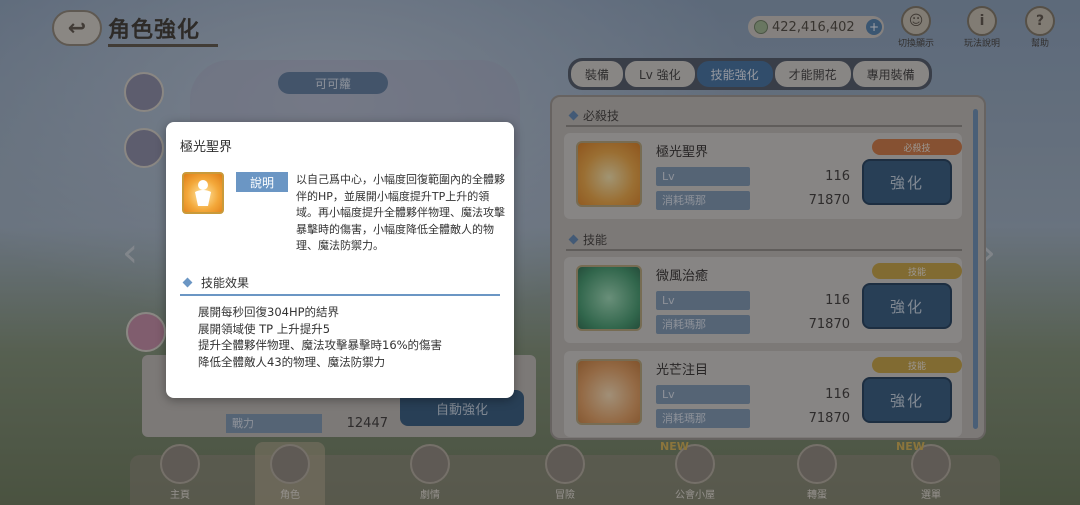 The image size is (1080, 505). I want to click on description-tag: 說明, so click(262, 182).